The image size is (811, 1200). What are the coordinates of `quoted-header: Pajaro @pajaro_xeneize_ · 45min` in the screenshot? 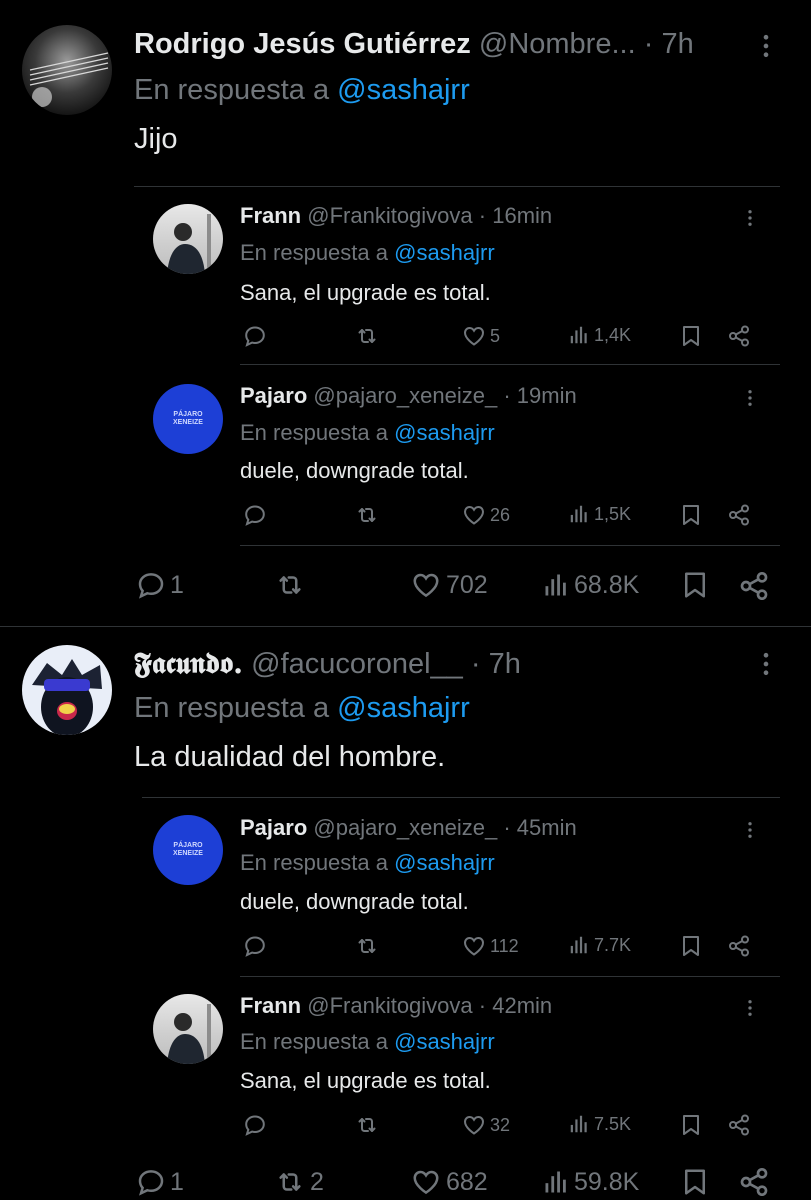 It's located at (408, 828).